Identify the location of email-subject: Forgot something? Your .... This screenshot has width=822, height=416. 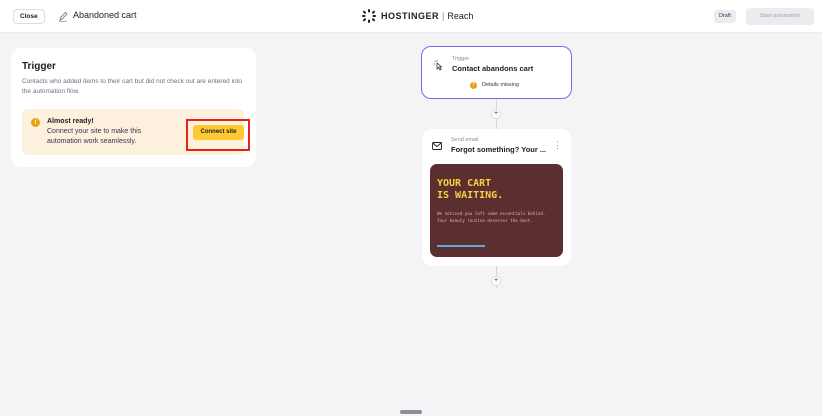
(499, 149).